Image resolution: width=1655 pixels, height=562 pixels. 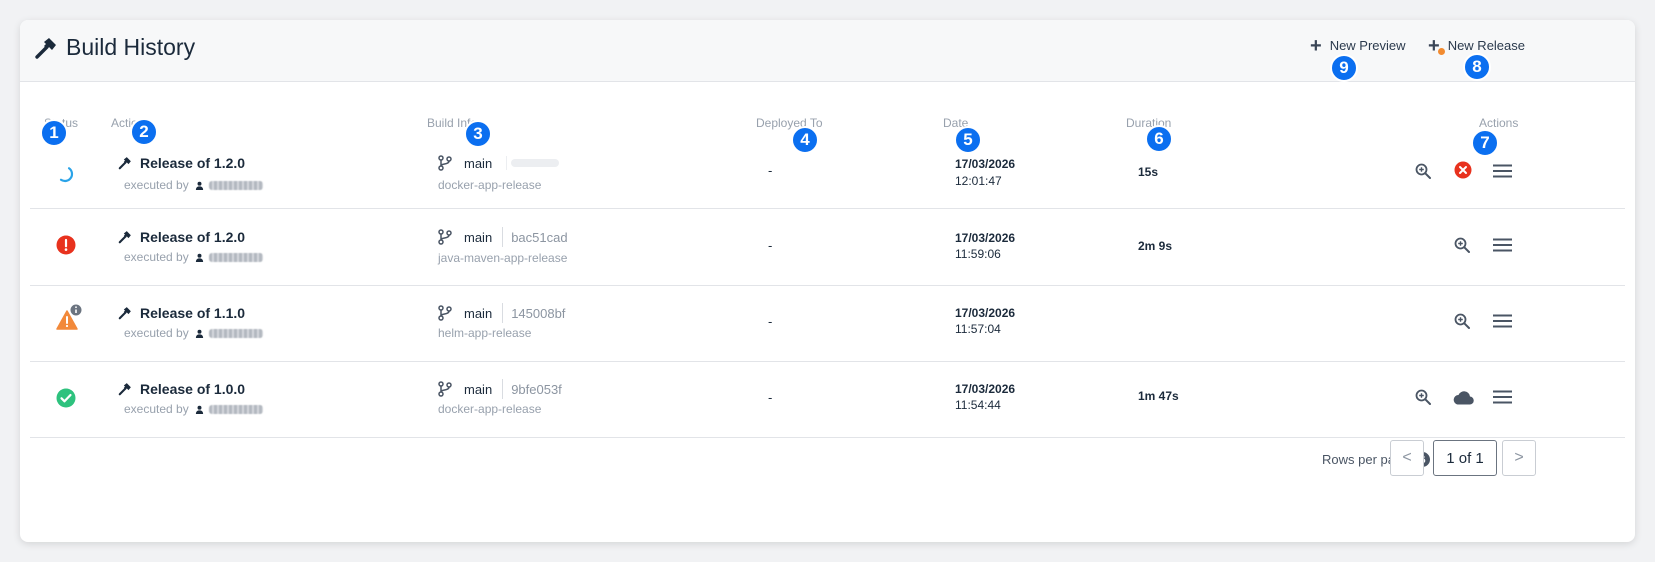 What do you see at coordinates (978, 181) in the screenshot?
I see `build-time: 12:01:47` at bounding box center [978, 181].